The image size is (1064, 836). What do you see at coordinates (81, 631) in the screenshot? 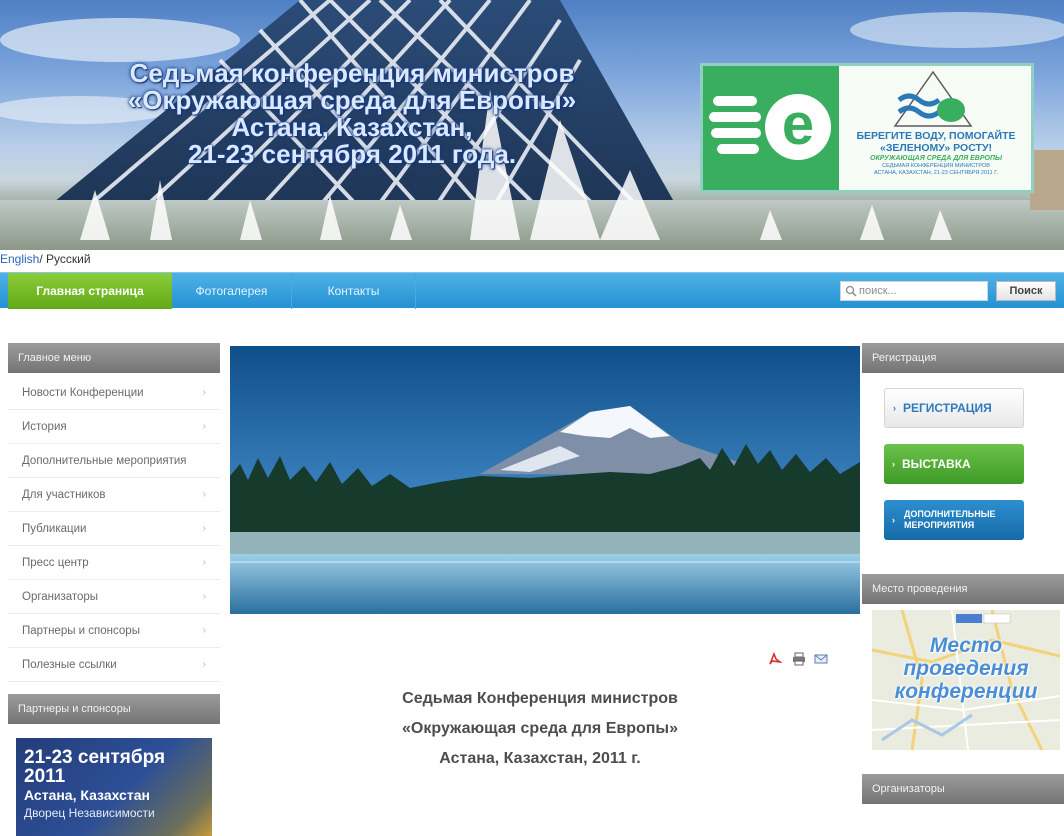
I see `menu-item-label: Партнеры и спонсоры` at bounding box center [81, 631].